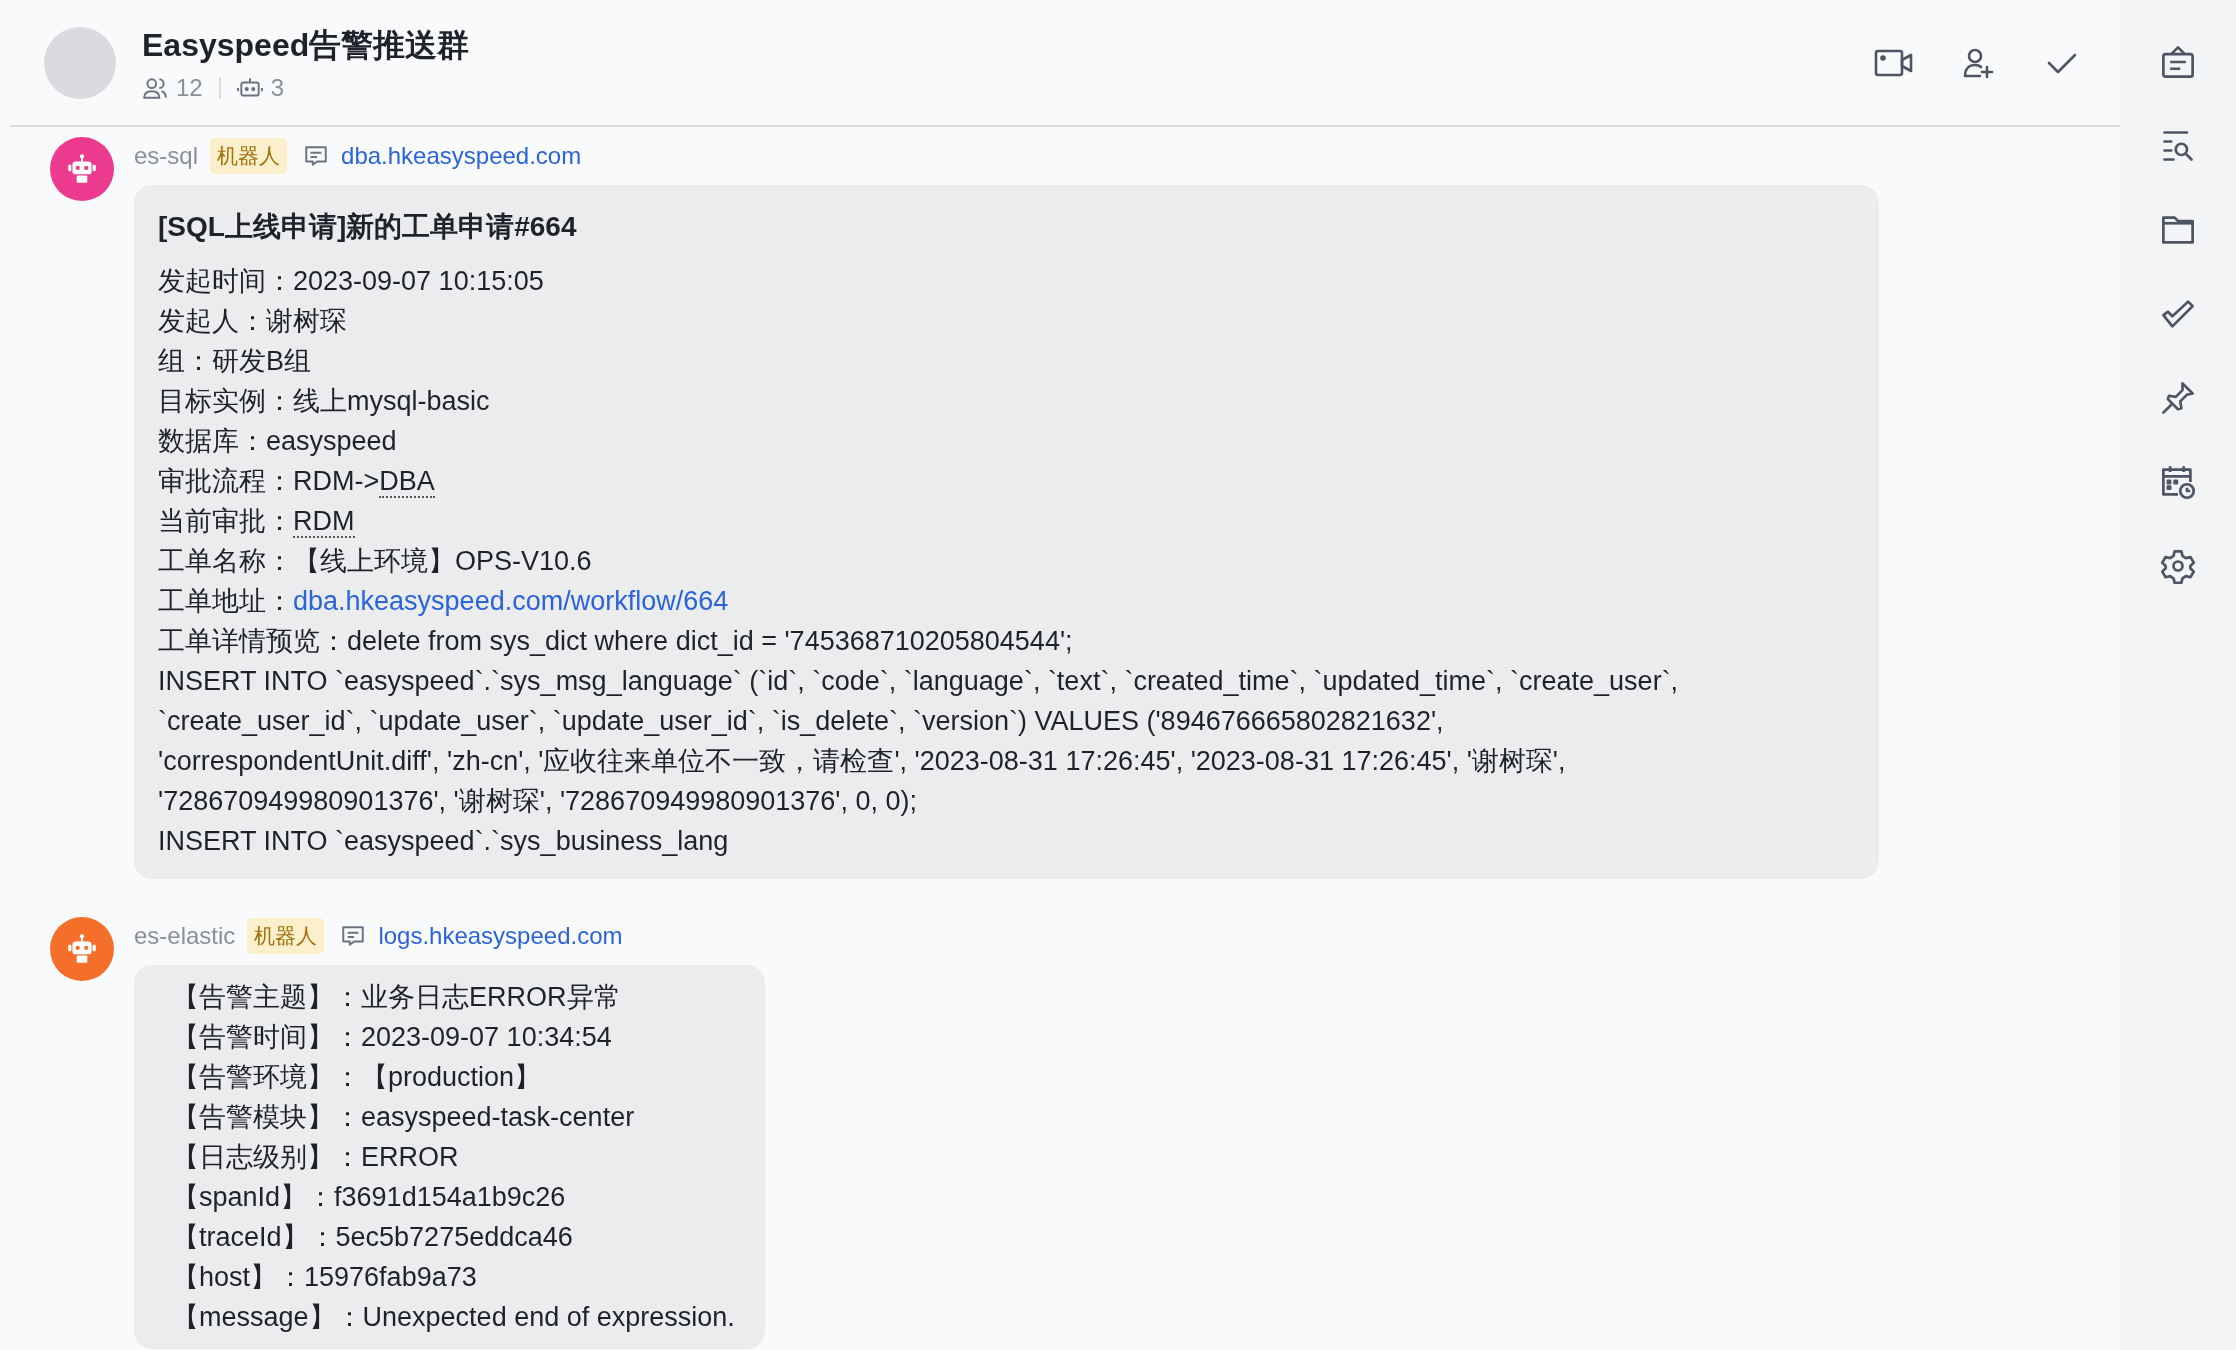  Describe the element at coordinates (185, 936) in the screenshot. I see `sender-name: es-elastic` at that location.